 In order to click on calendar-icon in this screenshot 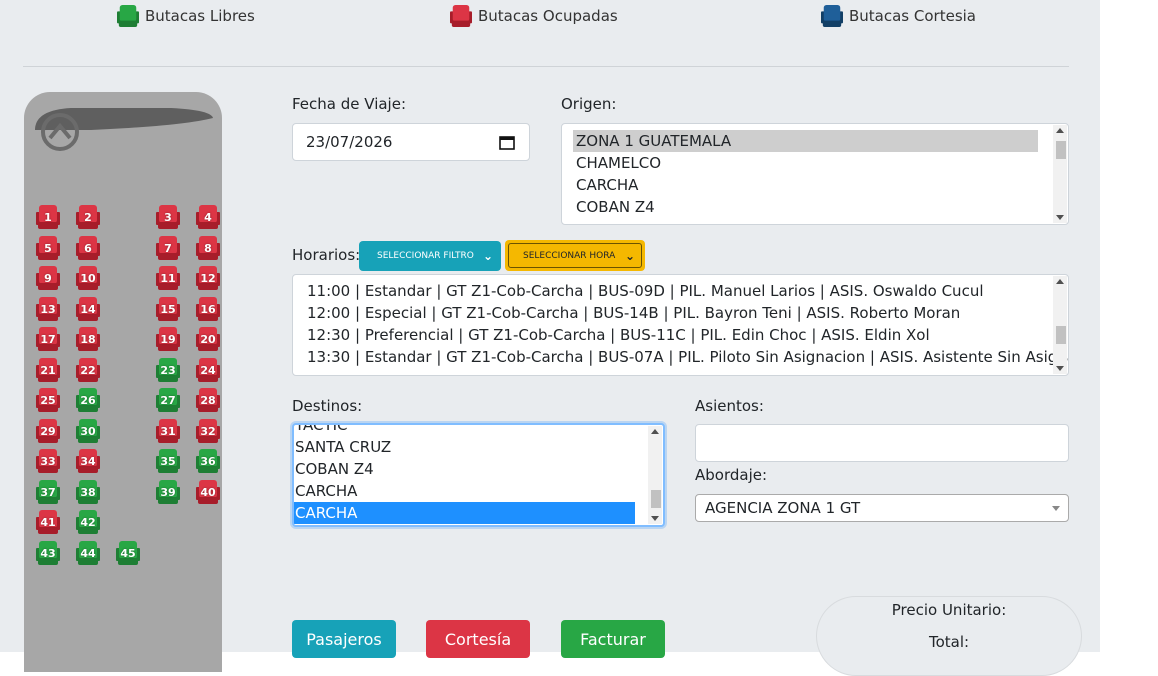, I will do `click(507, 142)`.